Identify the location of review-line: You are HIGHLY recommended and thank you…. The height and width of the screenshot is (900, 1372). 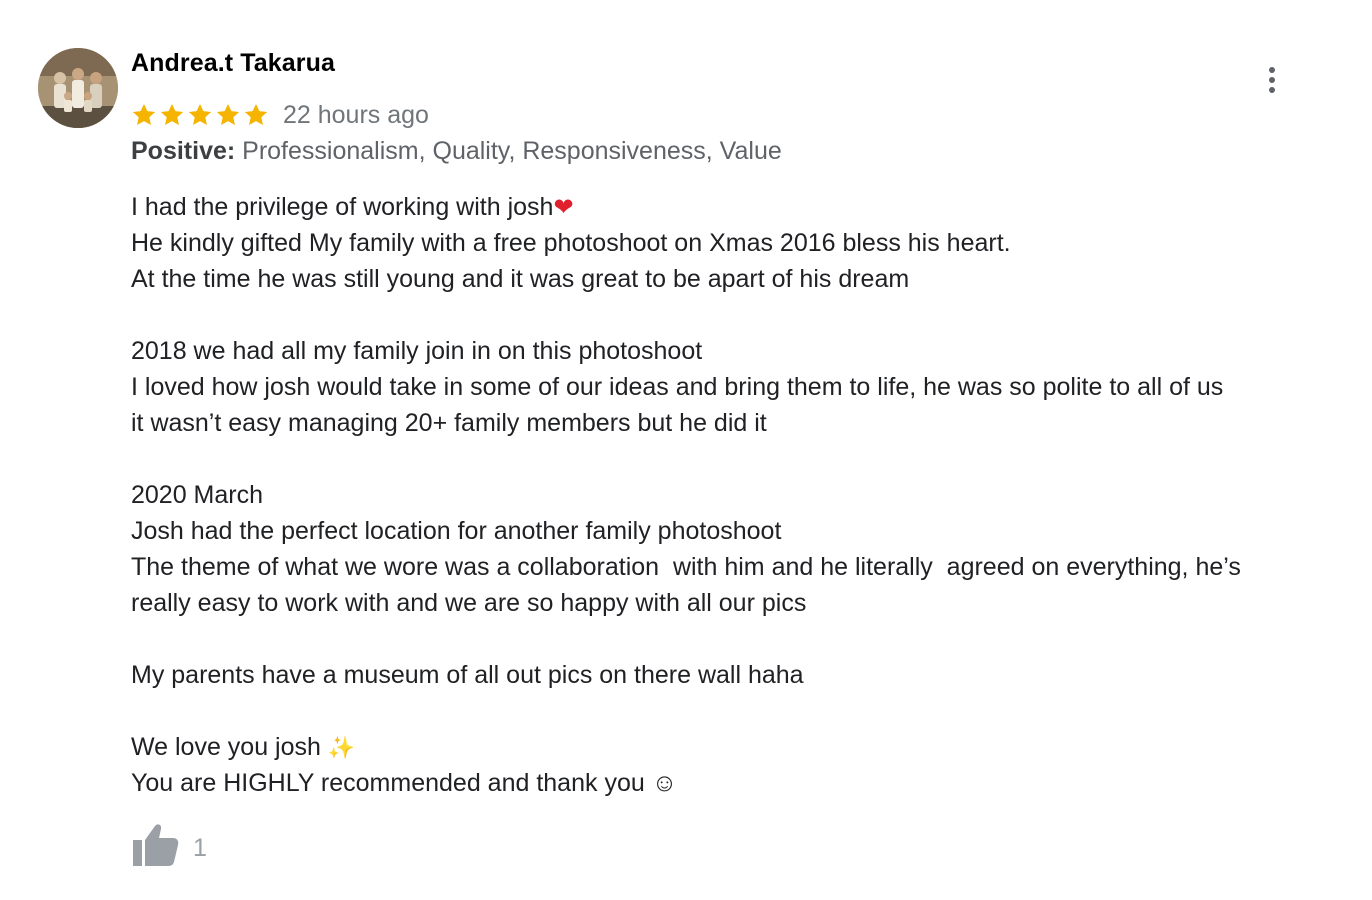
(404, 783).